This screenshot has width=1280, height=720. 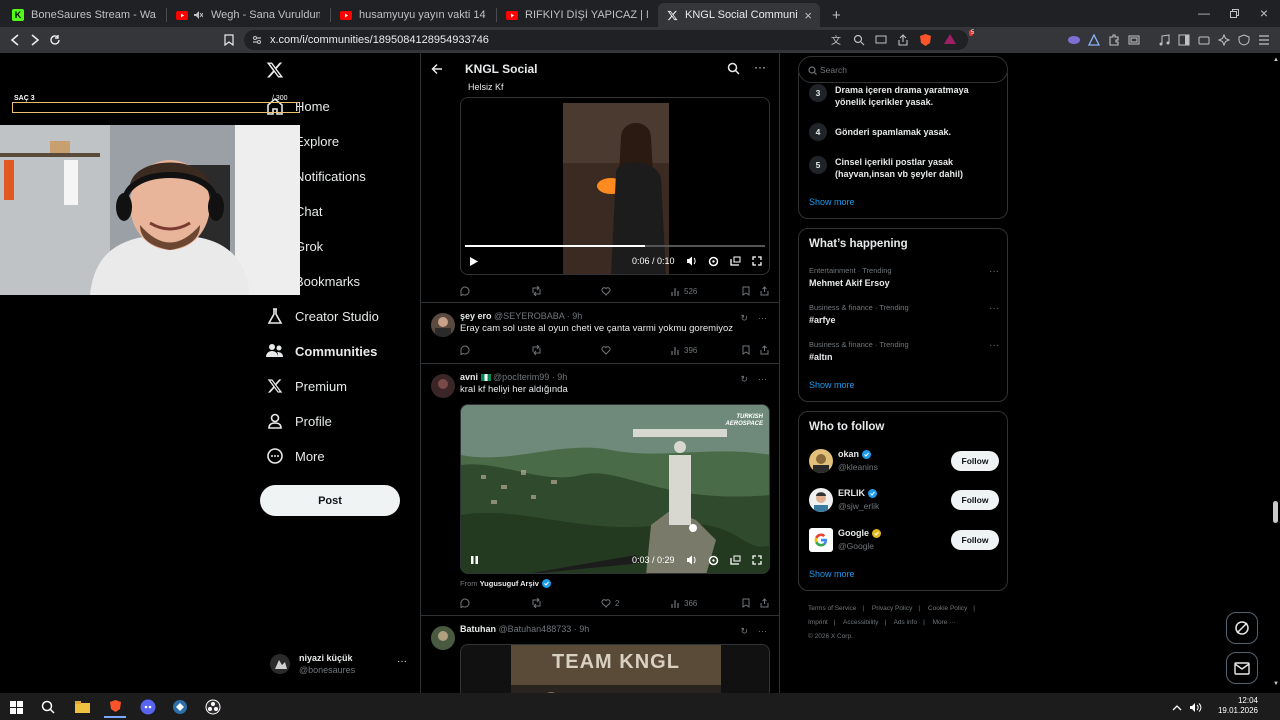 What do you see at coordinates (1242, 668) in the screenshot?
I see `messages-fab` at bounding box center [1242, 668].